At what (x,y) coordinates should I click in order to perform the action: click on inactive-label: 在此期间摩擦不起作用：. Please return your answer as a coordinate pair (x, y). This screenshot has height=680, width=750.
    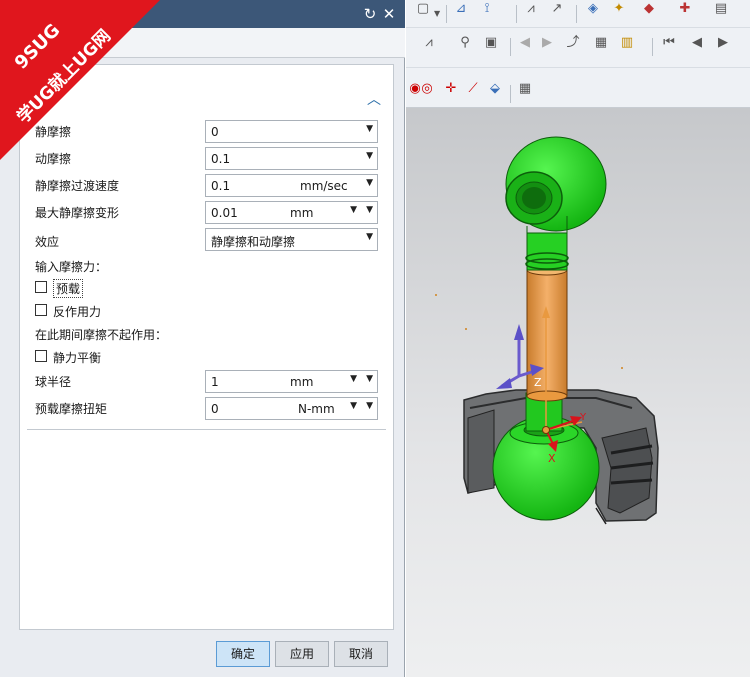
    Looking at the image, I should click on (101, 335).